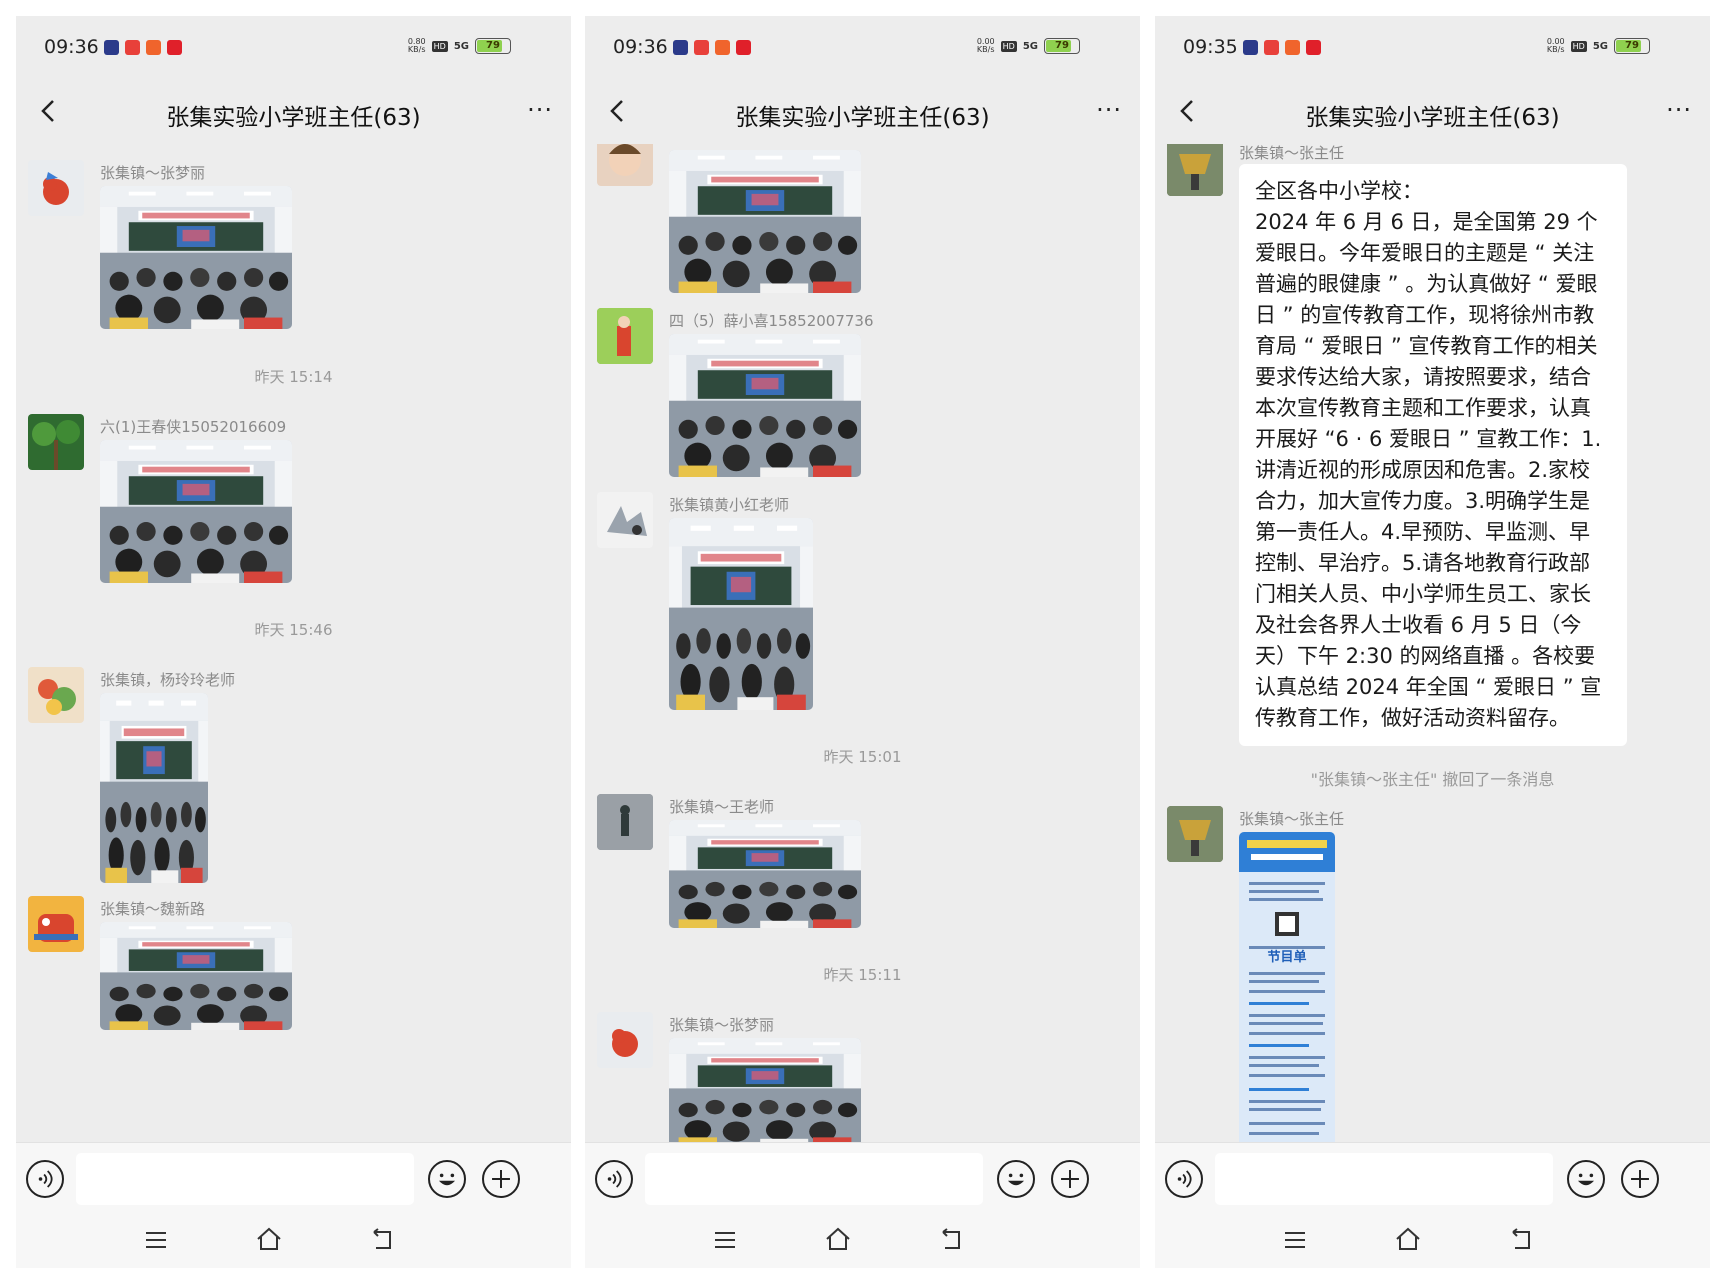 The width and height of the screenshot is (1722, 1279). Describe the element at coordinates (862, 607) in the screenshot. I see `message-item: 张集镇黄小红老师` at that location.